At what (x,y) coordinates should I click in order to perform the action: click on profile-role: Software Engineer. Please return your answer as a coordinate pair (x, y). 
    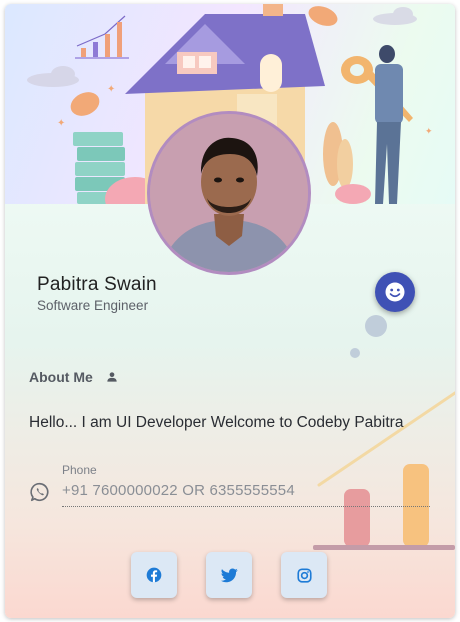
    Looking at the image, I should click on (93, 305).